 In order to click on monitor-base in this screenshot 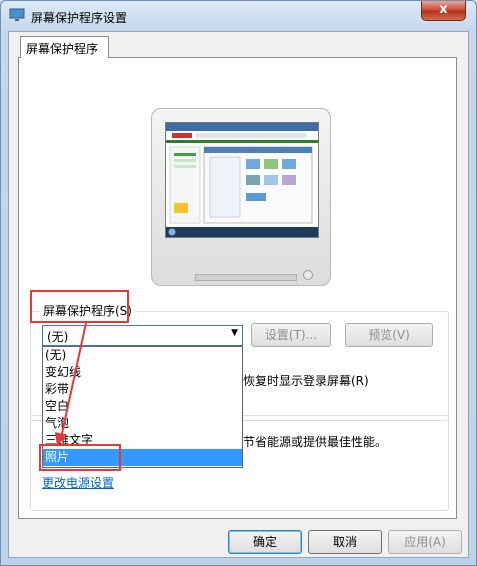, I will do `click(241, 267)`.